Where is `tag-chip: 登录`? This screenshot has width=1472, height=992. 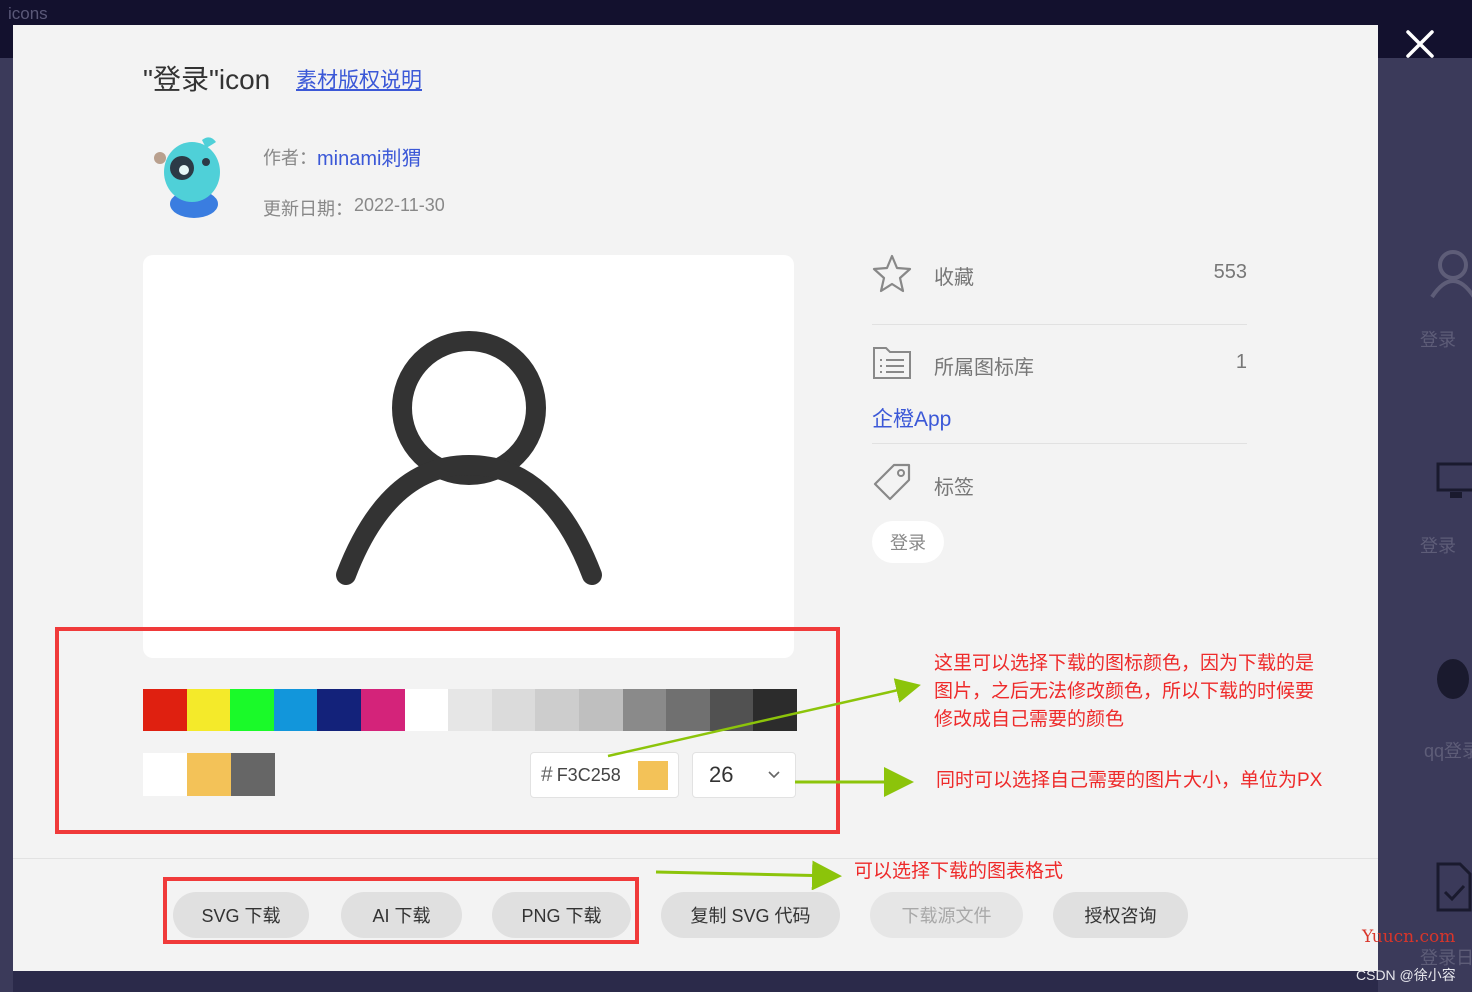 tag-chip: 登录 is located at coordinates (908, 542).